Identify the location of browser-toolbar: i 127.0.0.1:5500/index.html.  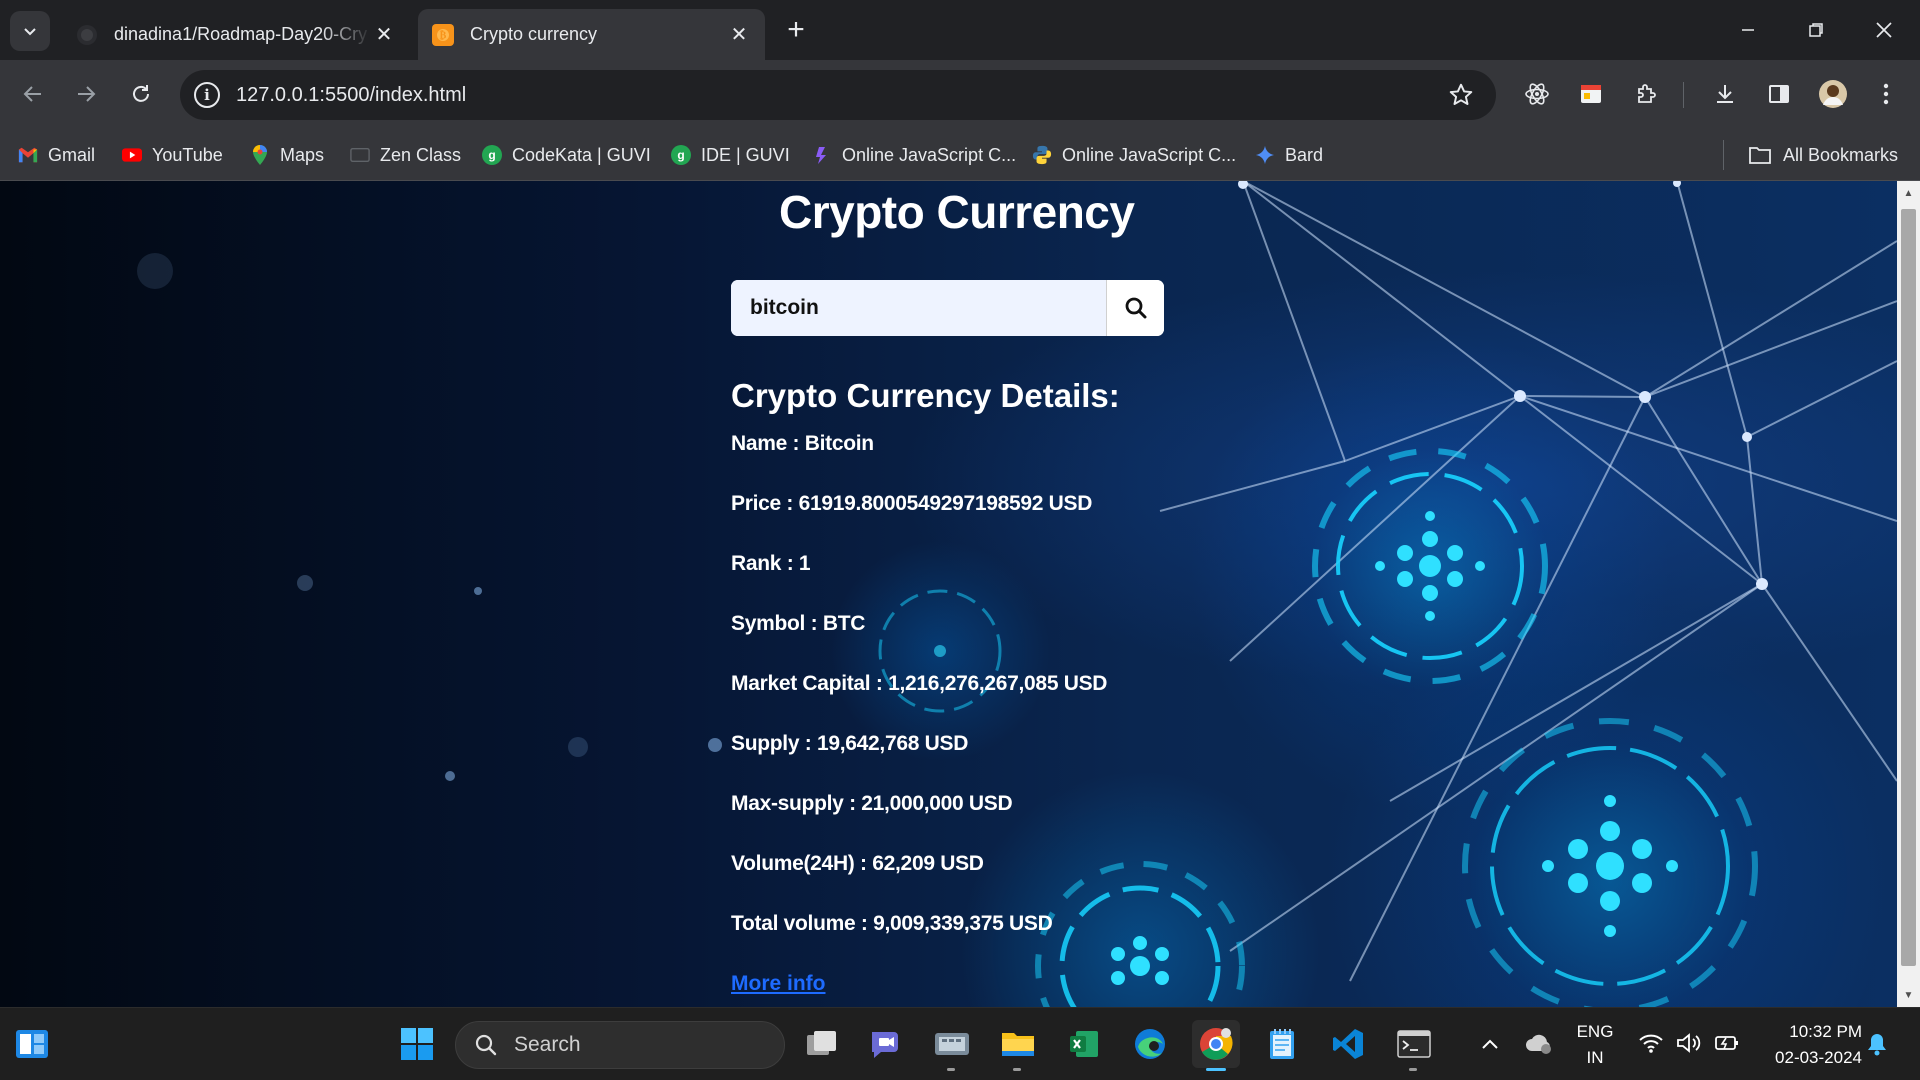
(960, 94).